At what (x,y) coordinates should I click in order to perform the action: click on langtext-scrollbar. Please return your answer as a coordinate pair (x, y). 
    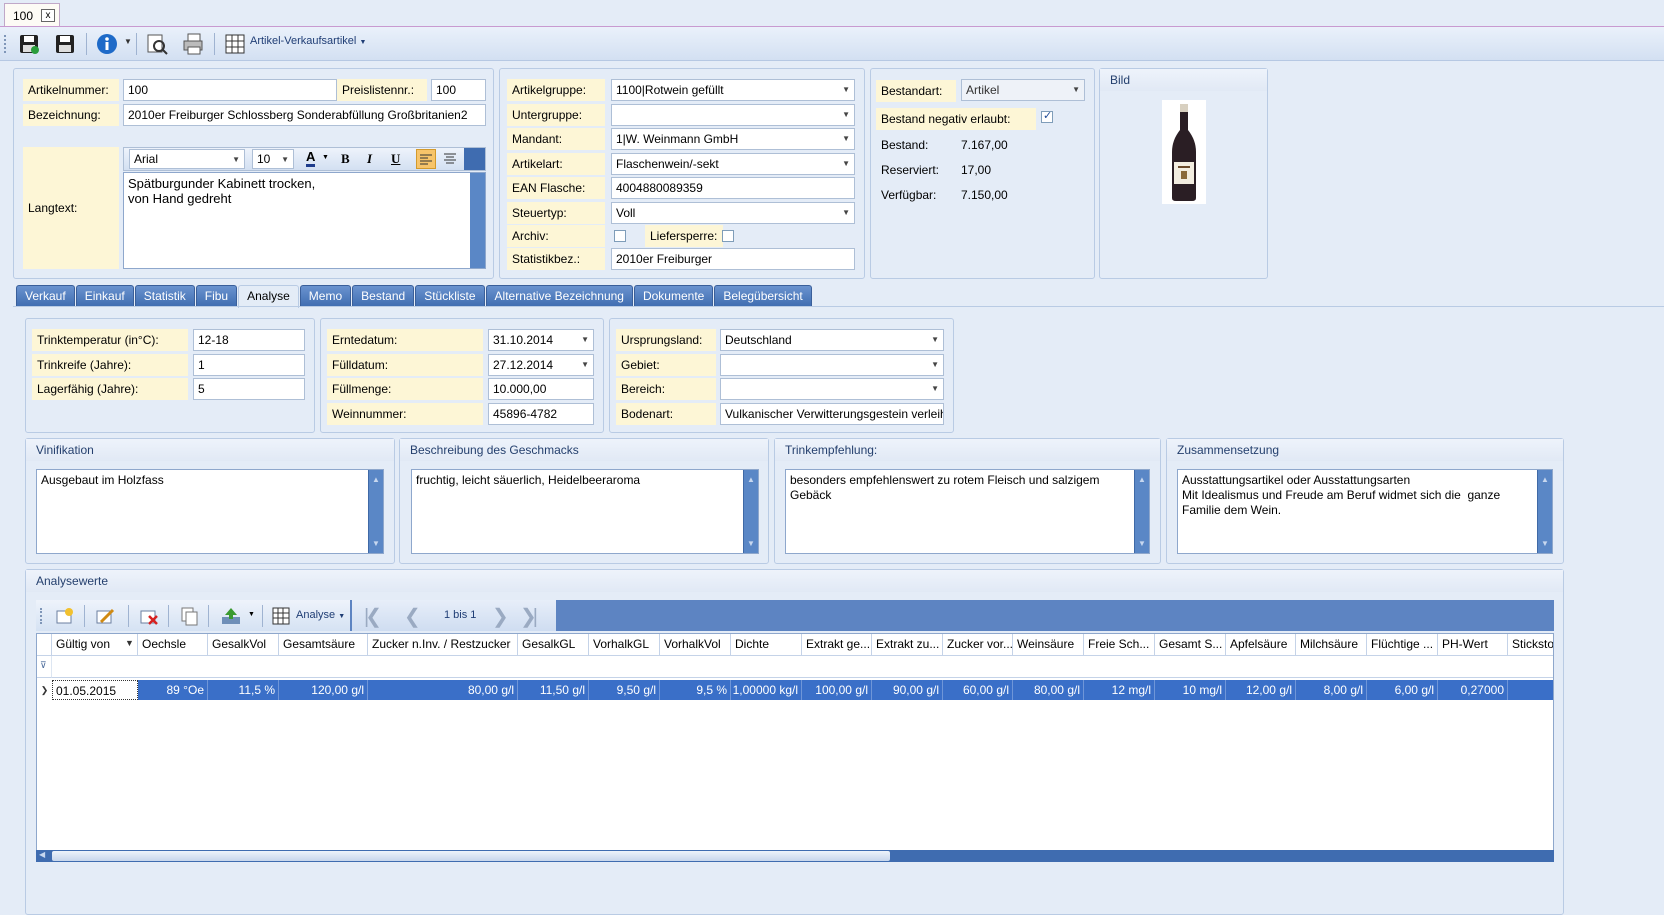
    Looking at the image, I should click on (477, 220).